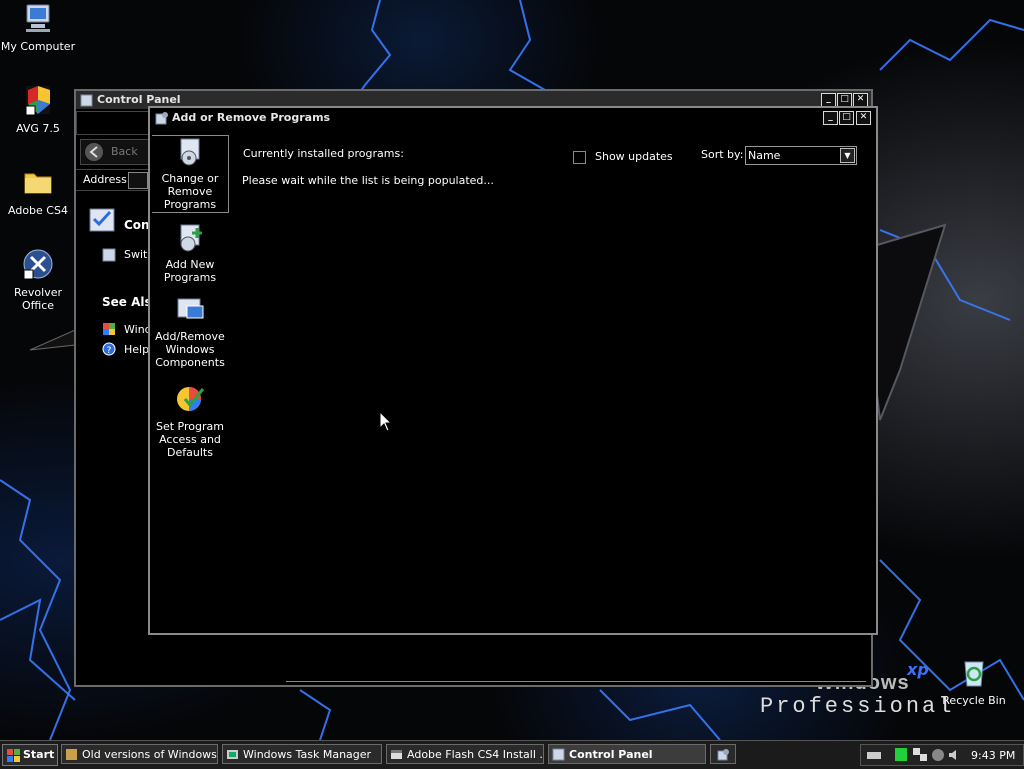 The image size is (1024, 769). Describe the element at coordinates (764, 155) in the screenshot. I see `sort-by-value: Name` at that location.